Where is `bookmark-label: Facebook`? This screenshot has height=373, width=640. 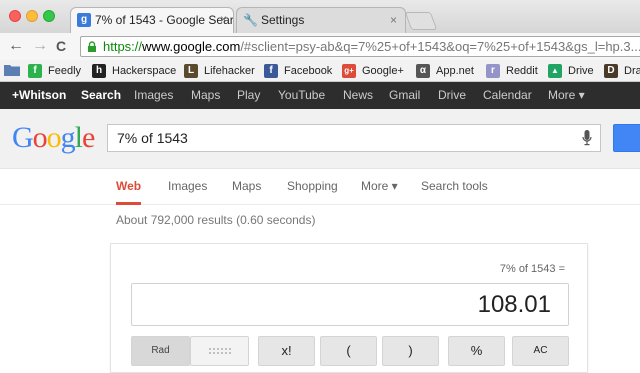 bookmark-label: Facebook is located at coordinates (308, 71).